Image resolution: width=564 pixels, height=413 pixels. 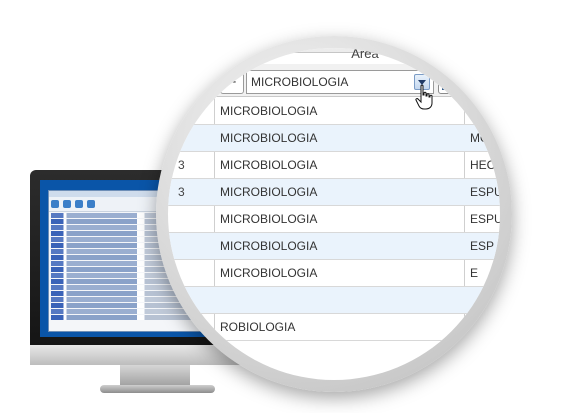 I want to click on monitor-stand, so click(x=155, y=376).